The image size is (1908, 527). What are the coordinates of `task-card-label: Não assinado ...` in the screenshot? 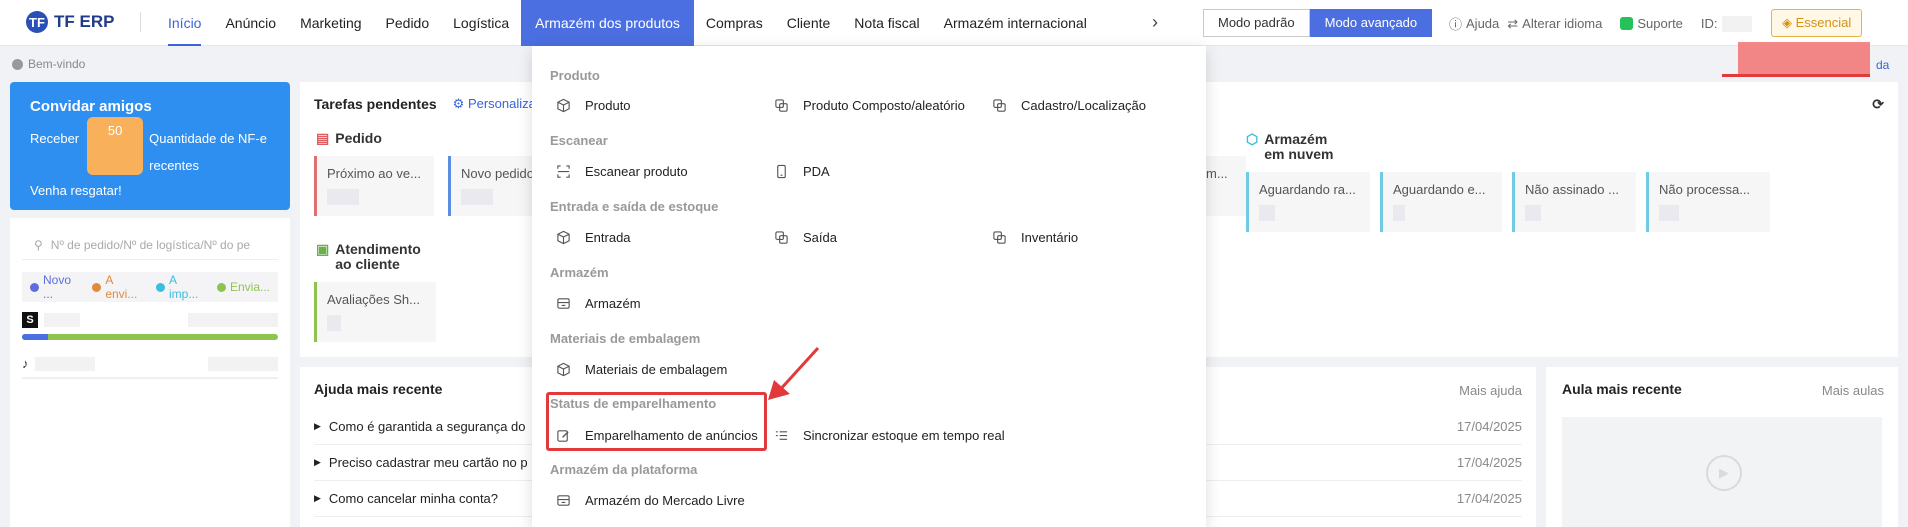 It's located at (1572, 189).